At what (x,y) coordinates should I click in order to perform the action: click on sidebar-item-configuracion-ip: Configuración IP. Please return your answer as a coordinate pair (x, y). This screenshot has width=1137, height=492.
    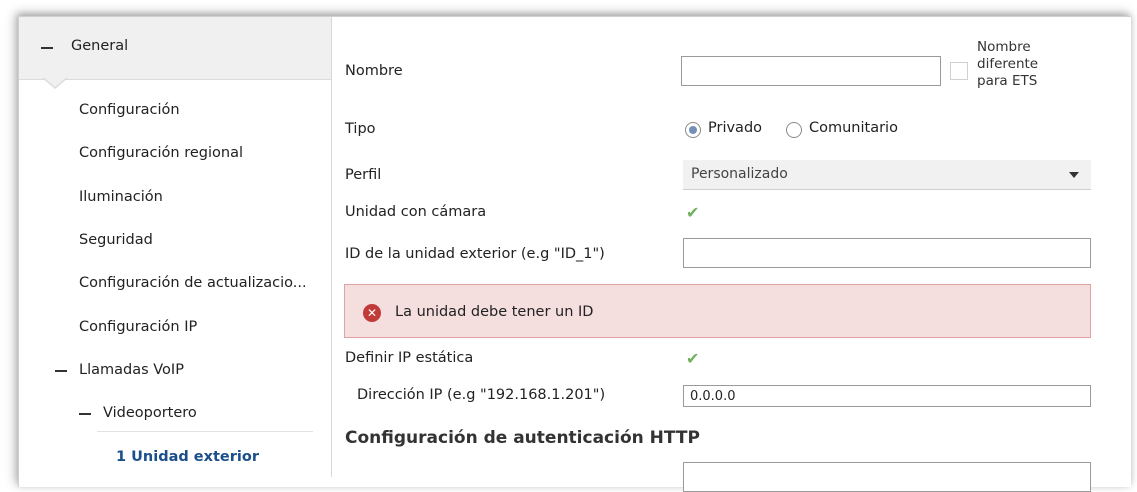
    Looking at the image, I should click on (138, 327).